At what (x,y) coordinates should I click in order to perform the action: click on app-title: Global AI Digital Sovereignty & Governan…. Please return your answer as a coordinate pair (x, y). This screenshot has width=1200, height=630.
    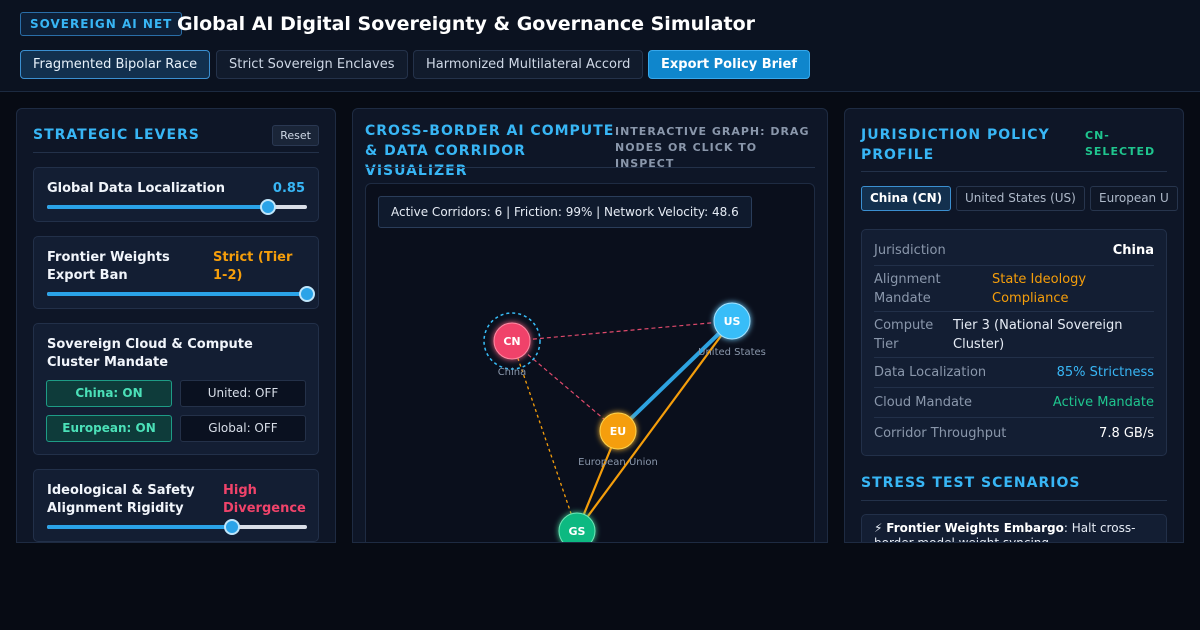
    Looking at the image, I should click on (466, 24).